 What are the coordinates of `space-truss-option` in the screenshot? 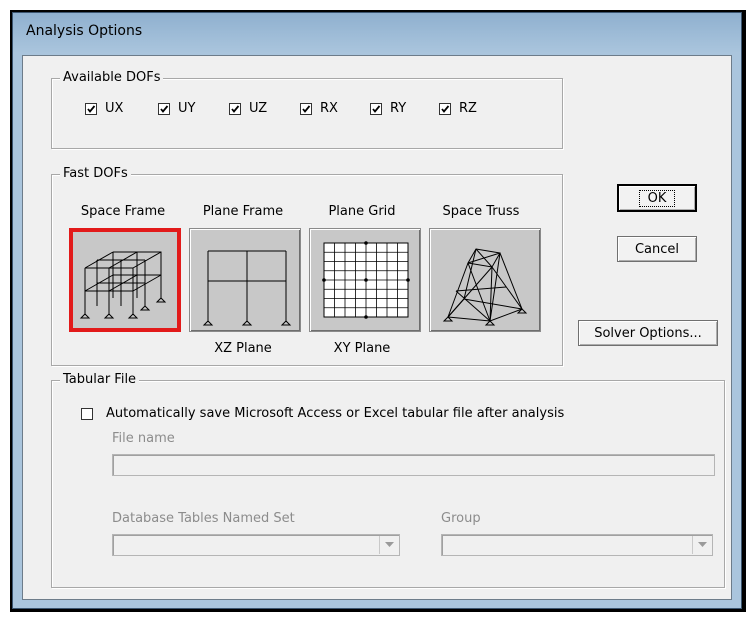 It's located at (485, 280).